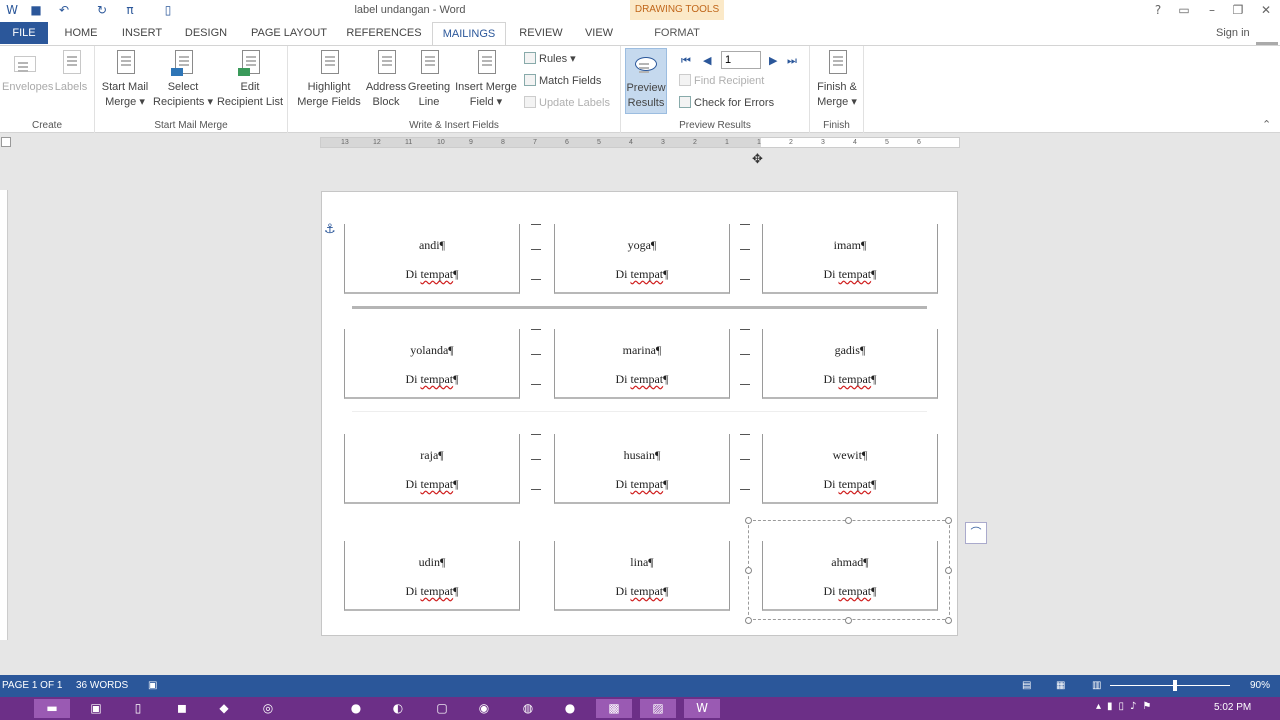  I want to click on file-explorer-icon: ▬, so click(52, 708).